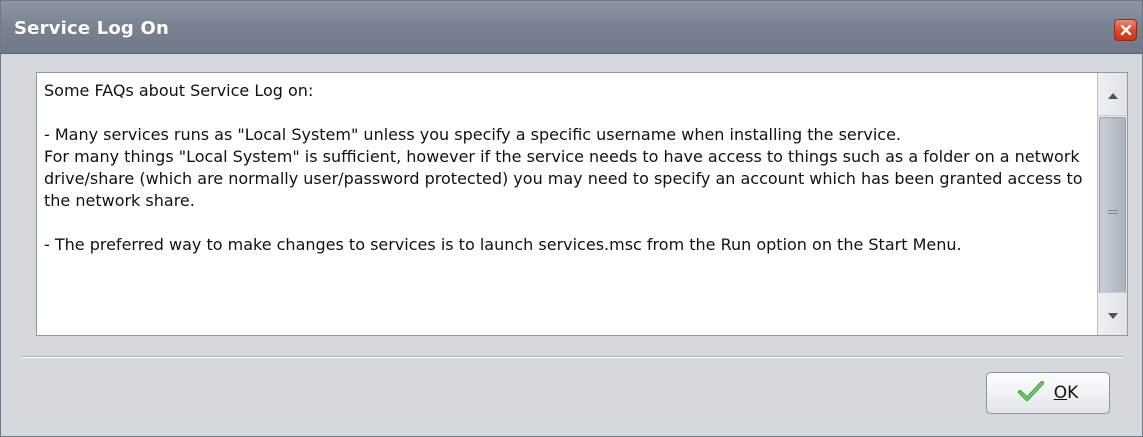 The image size is (1143, 437). I want to click on arrow-up-icon, so click(1113, 94).